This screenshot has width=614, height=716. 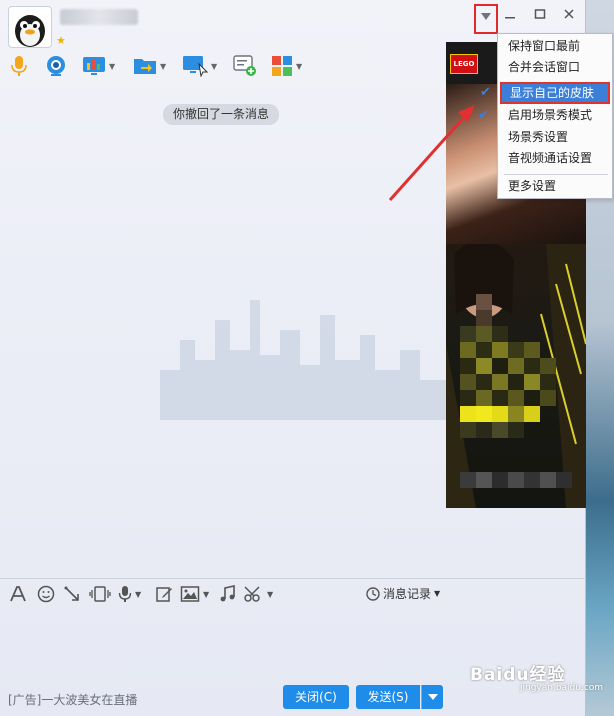 What do you see at coordinates (550, 115) in the screenshot?
I see `menu-item-label: 启用场景秀模式` at bounding box center [550, 115].